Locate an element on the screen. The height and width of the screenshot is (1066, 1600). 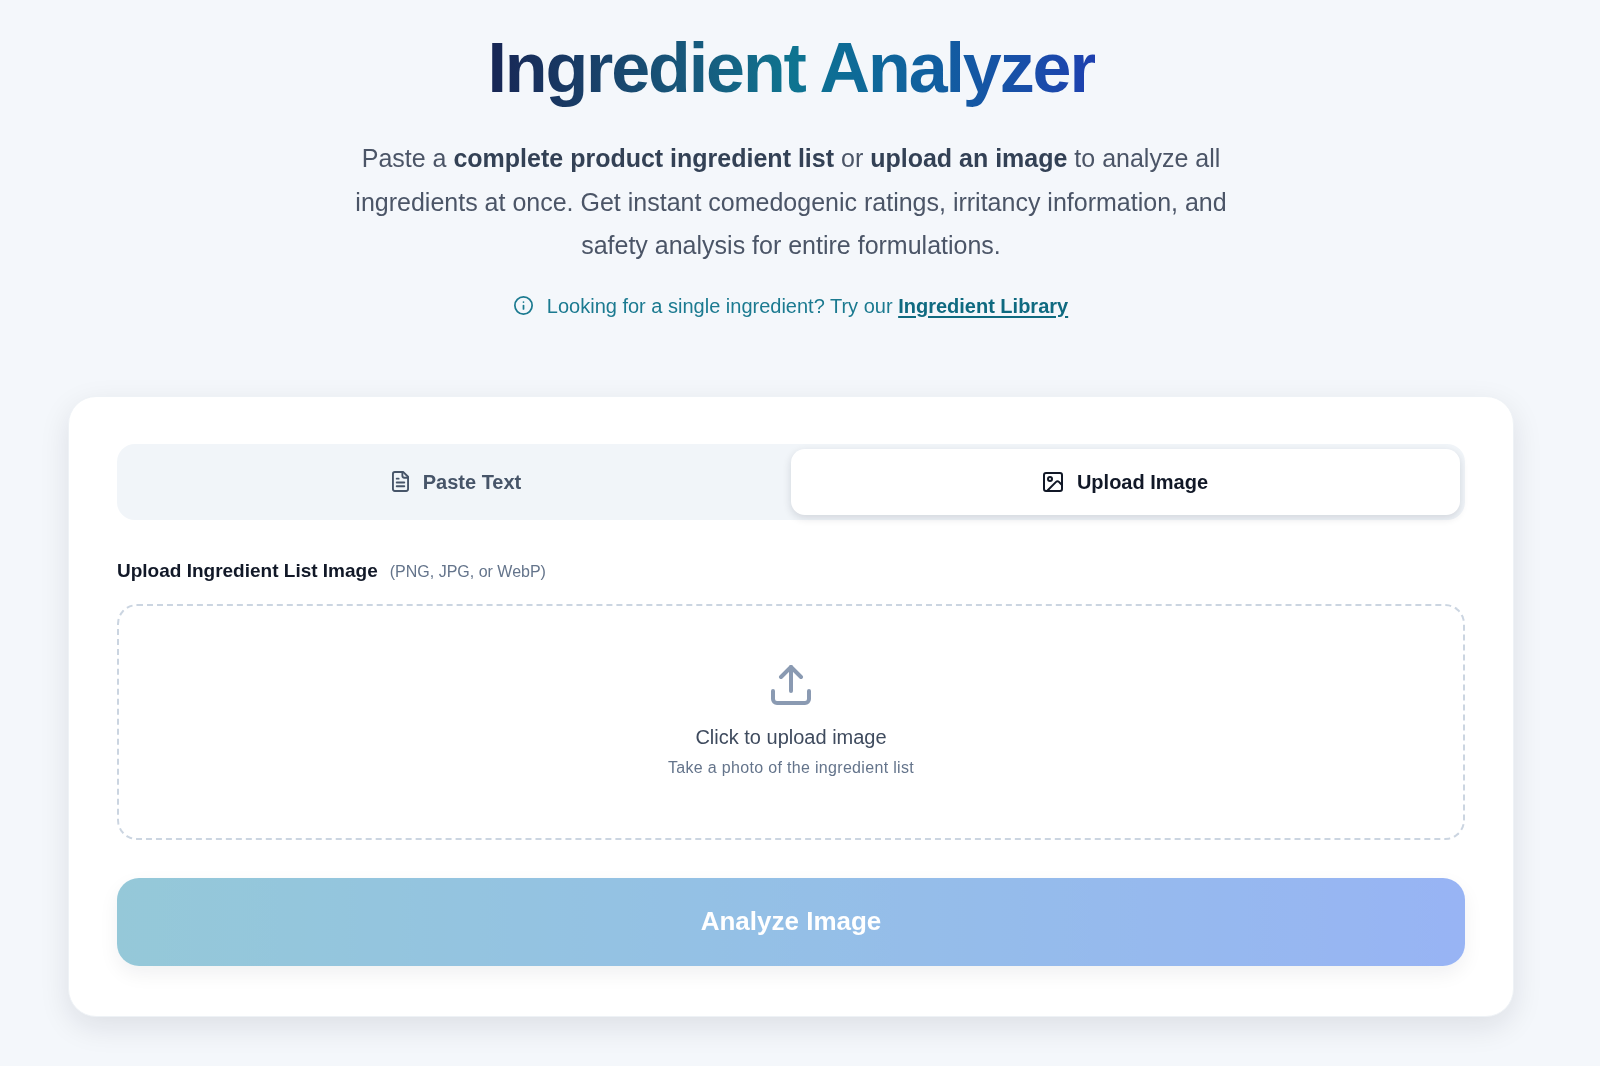
upload-prompt: Click to upload image is located at coordinates (791, 737).